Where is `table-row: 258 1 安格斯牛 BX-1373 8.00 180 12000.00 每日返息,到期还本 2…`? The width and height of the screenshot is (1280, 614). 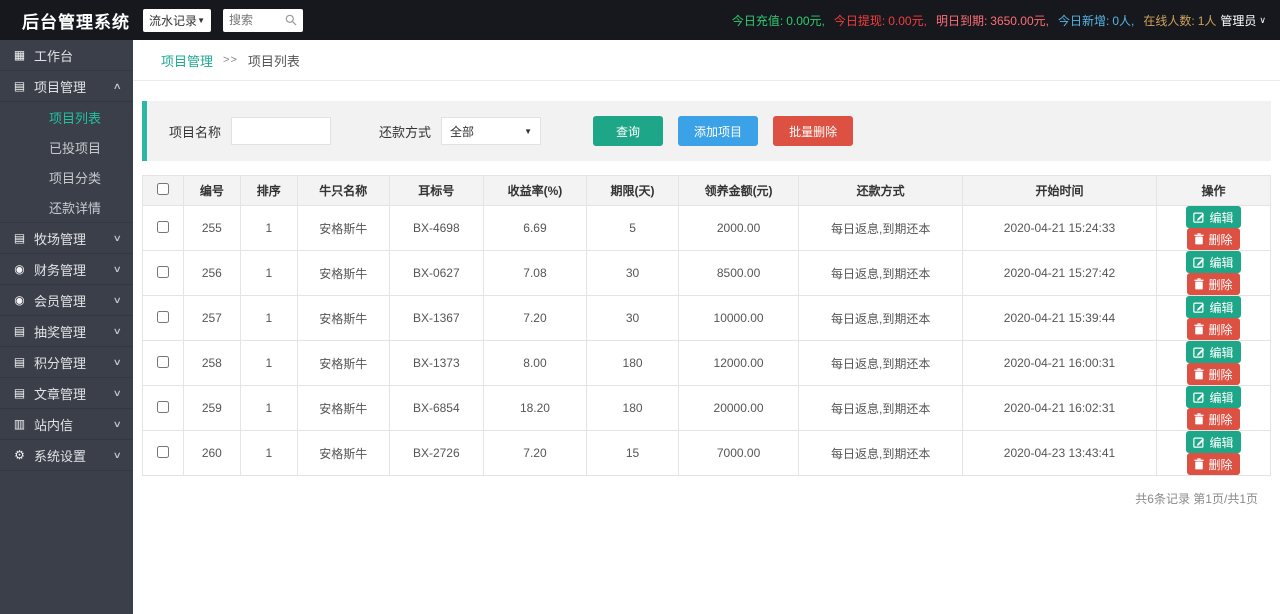
table-row: 258 1 安格斯牛 BX-1373 8.00 180 12000.00 每日返息,到期还本 2… is located at coordinates (706, 363).